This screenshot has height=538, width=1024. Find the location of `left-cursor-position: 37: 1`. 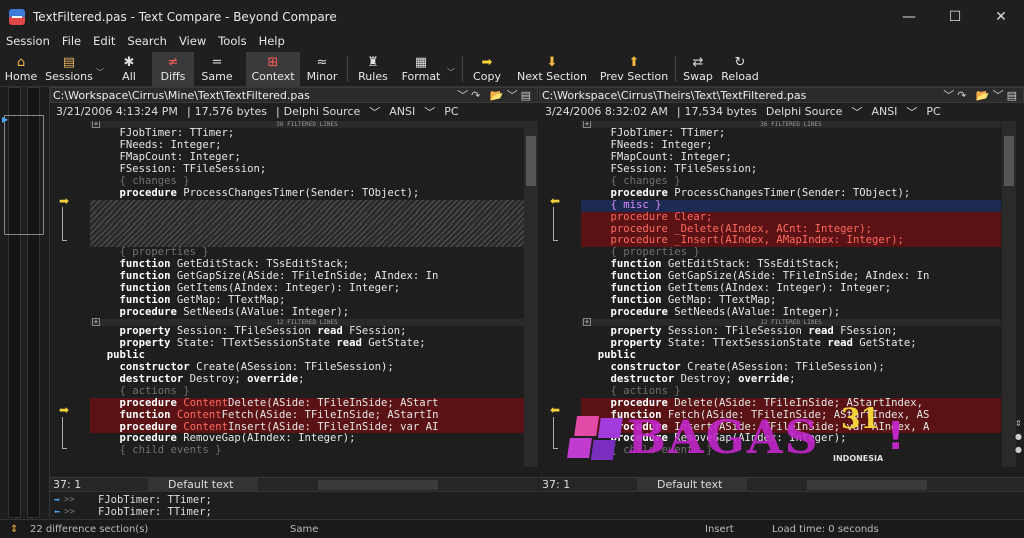

left-cursor-position: 37: 1 is located at coordinates (67, 484).